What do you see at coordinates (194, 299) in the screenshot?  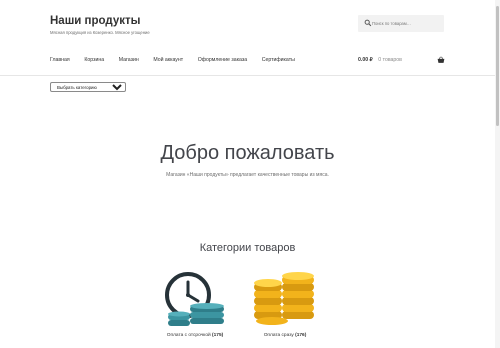 I see `clock-coins-icon` at bounding box center [194, 299].